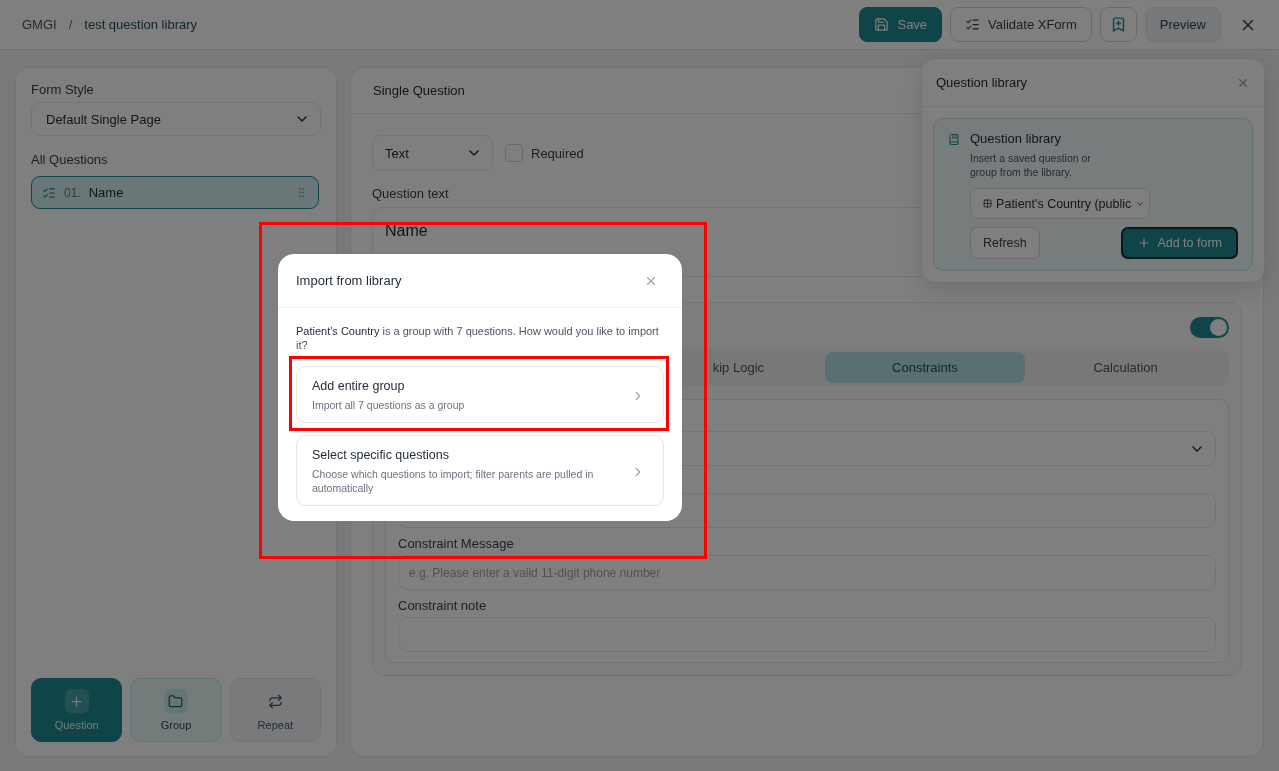 This screenshot has height=771, width=1279. Describe the element at coordinates (1125, 367) in the screenshot. I see `tab: Calculation` at that location.